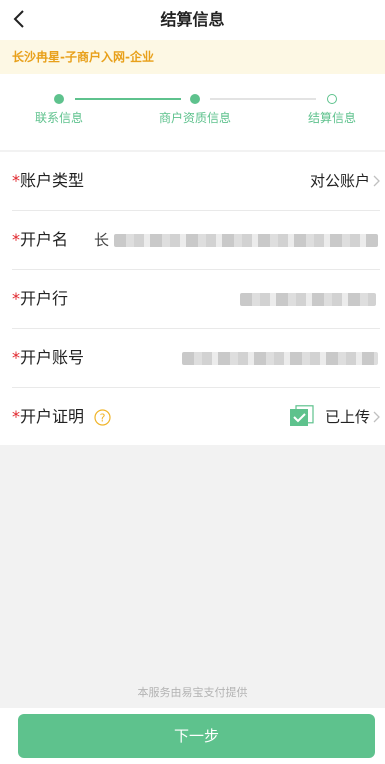  What do you see at coordinates (44, 298) in the screenshot?
I see `bank-label-text: 开户行` at bounding box center [44, 298].